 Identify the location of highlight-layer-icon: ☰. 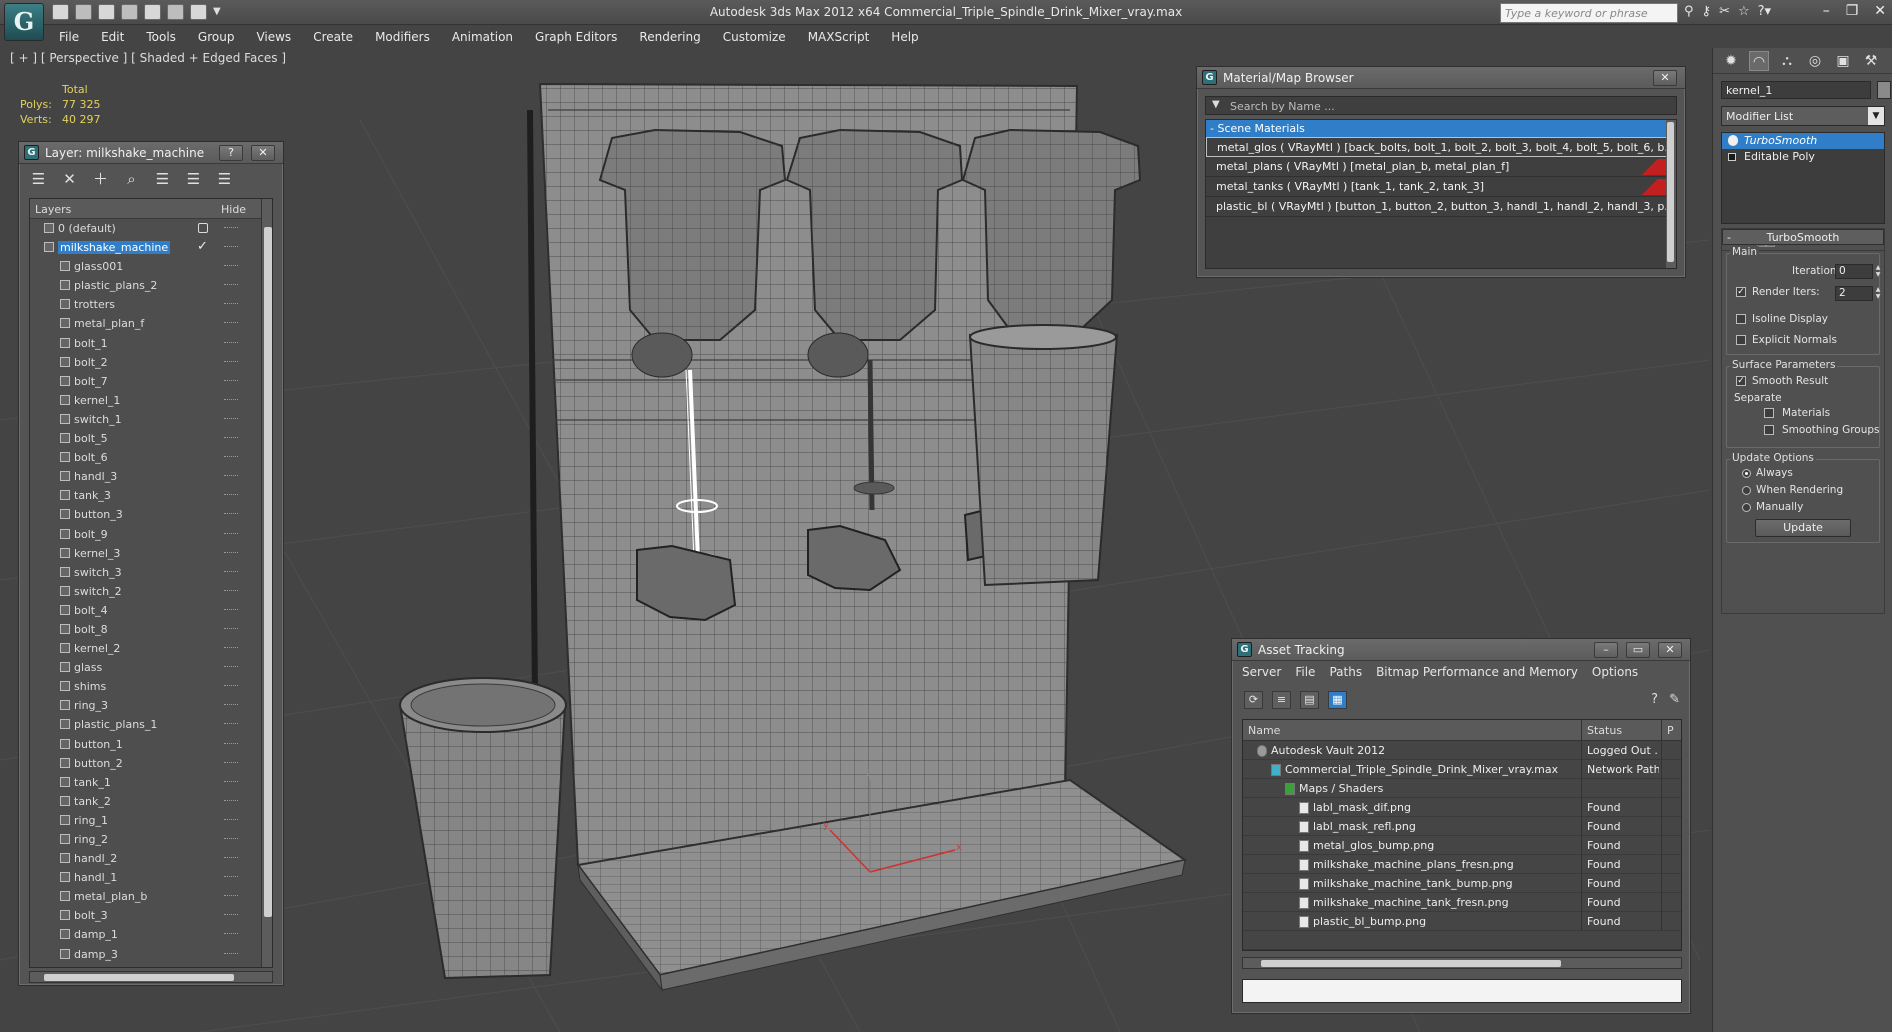
(162, 179).